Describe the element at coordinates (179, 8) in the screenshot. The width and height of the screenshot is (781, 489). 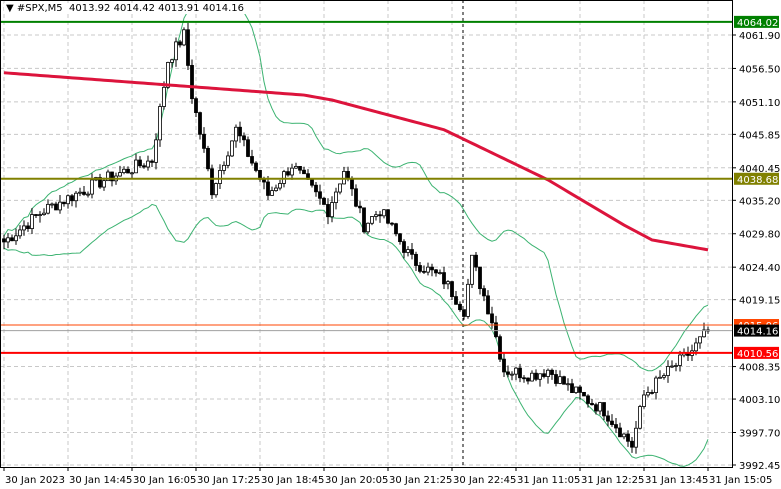
I see `low-value: 4013.91` at that location.